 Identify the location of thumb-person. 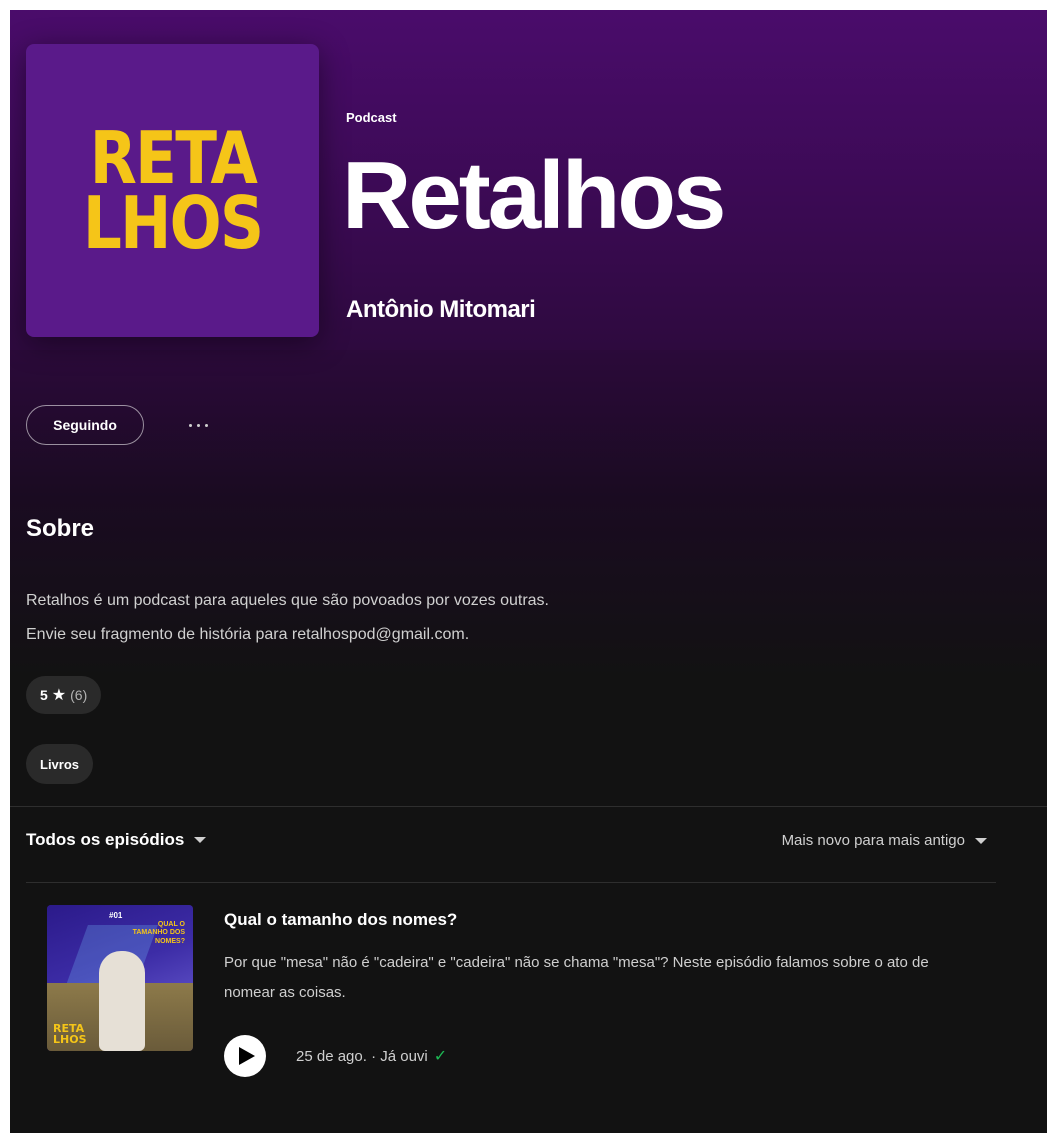
(122, 1001).